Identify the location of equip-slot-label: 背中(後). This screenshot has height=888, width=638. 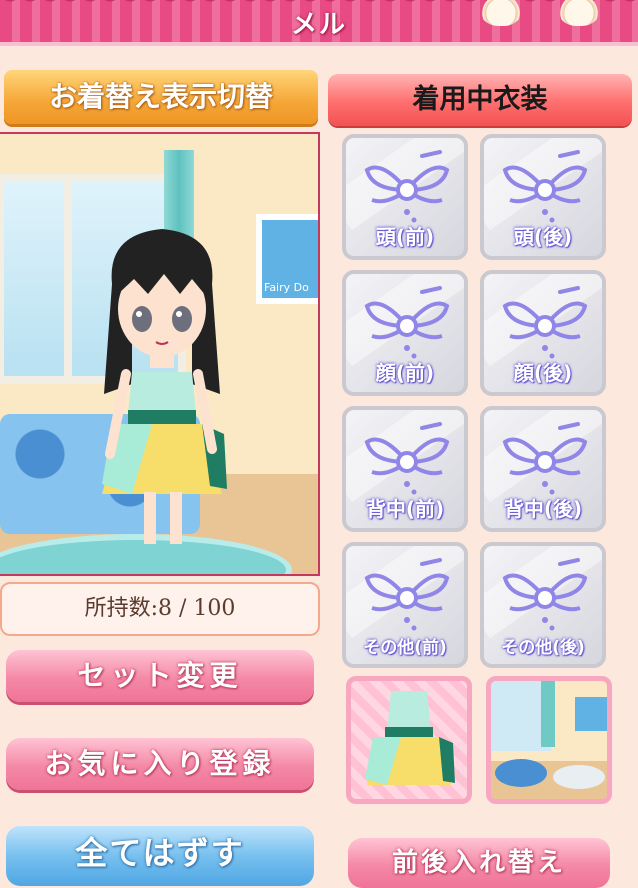
(543, 509).